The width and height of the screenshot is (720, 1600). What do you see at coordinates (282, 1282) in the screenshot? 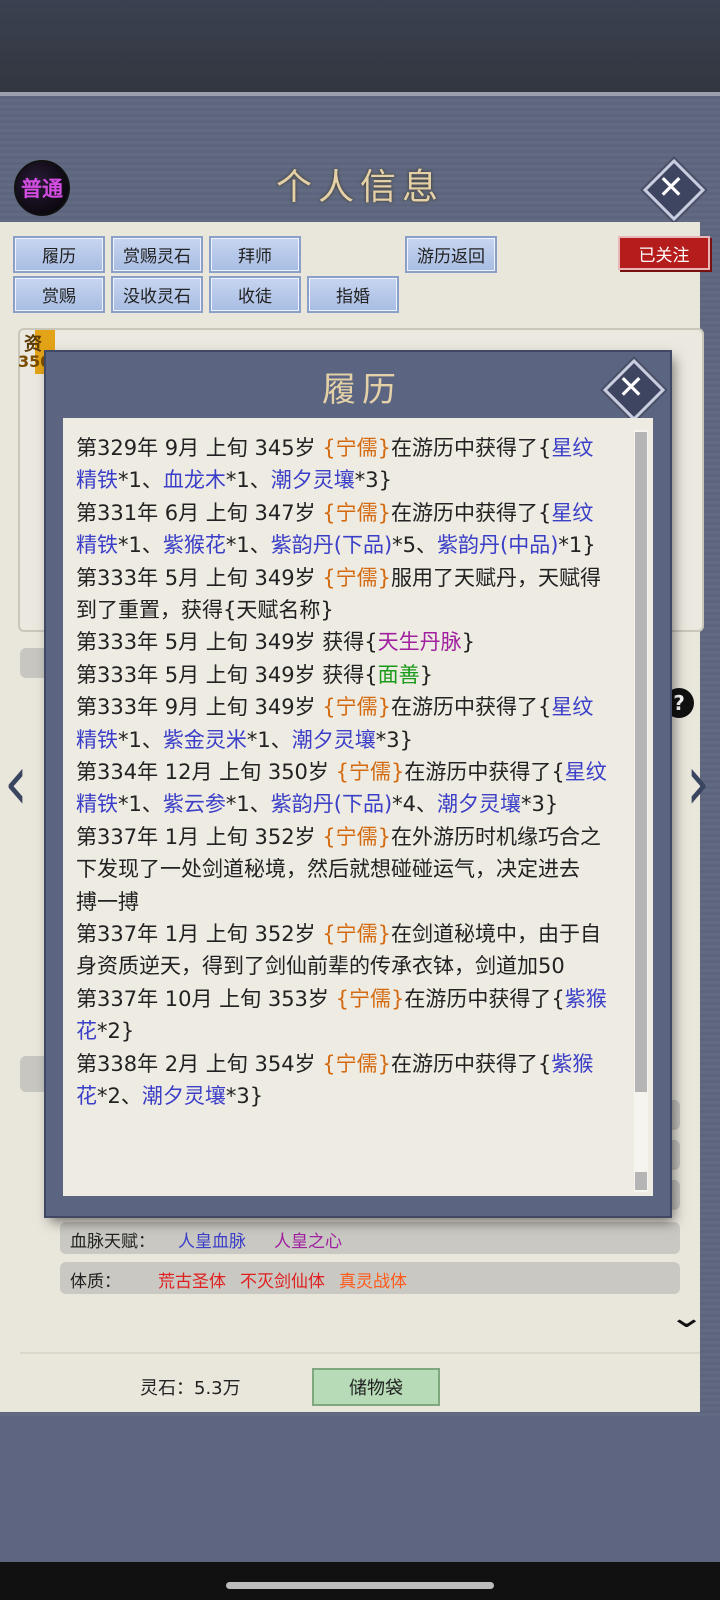
I see `physique-item: 不灭剑仙体` at bounding box center [282, 1282].